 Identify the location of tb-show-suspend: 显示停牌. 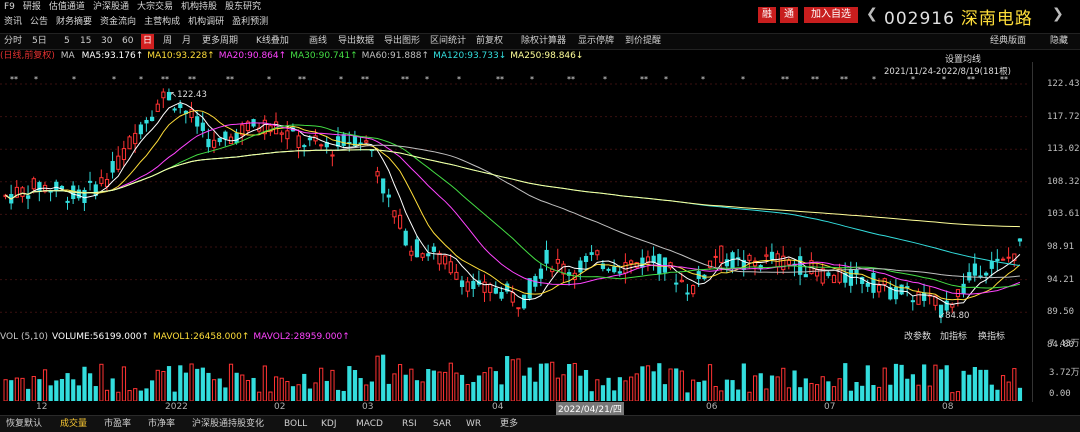
(596, 41).